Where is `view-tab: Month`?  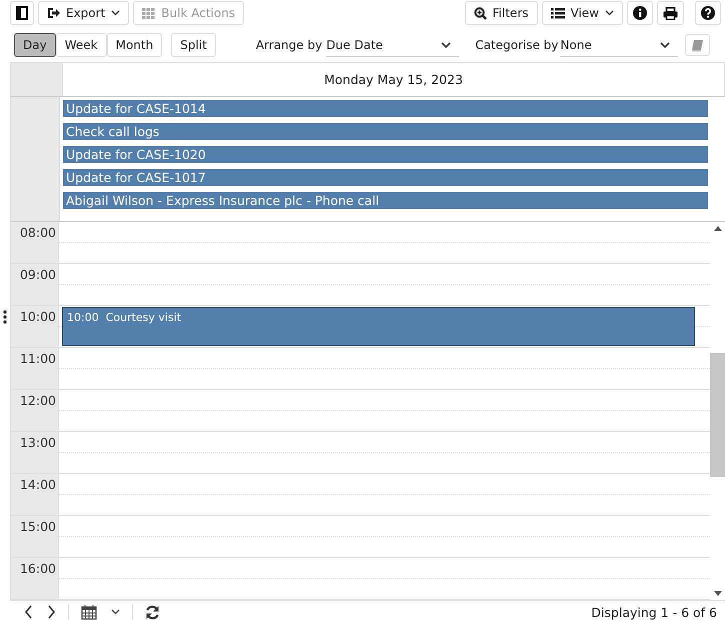
view-tab: Month is located at coordinates (134, 45).